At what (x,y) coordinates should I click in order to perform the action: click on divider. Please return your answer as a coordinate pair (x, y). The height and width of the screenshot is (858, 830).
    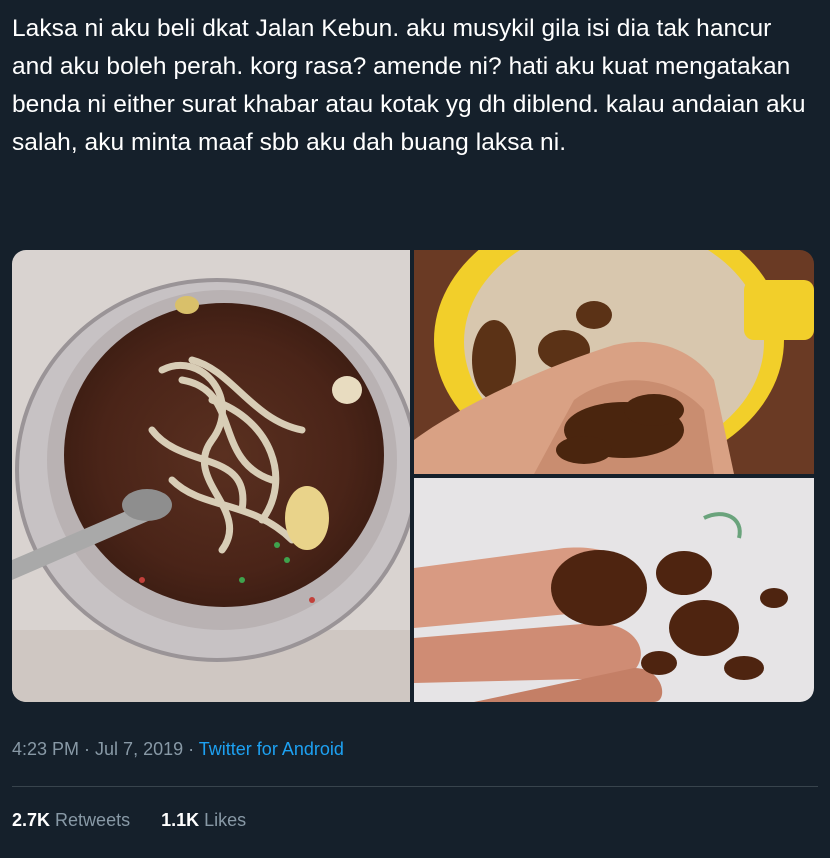
    Looking at the image, I should click on (415, 786).